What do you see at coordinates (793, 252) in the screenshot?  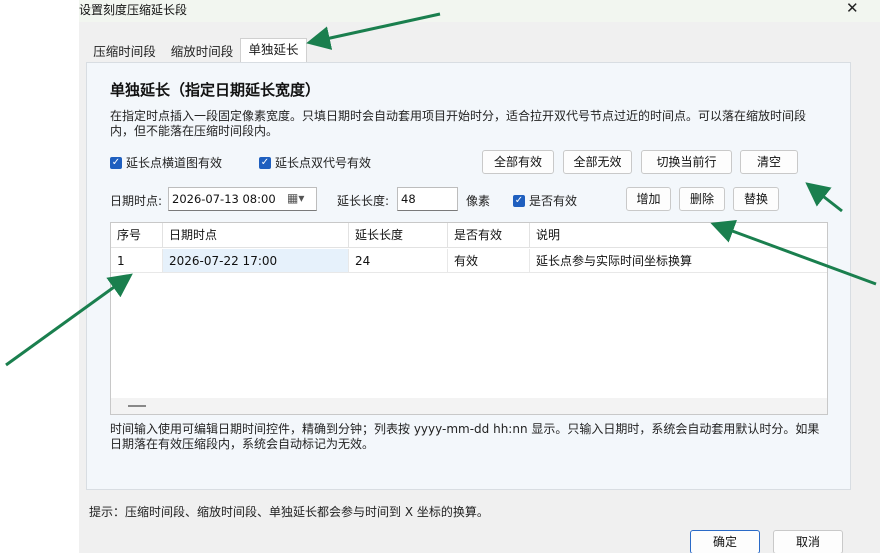 I see `arrow-to-row-buttons` at bounding box center [793, 252].